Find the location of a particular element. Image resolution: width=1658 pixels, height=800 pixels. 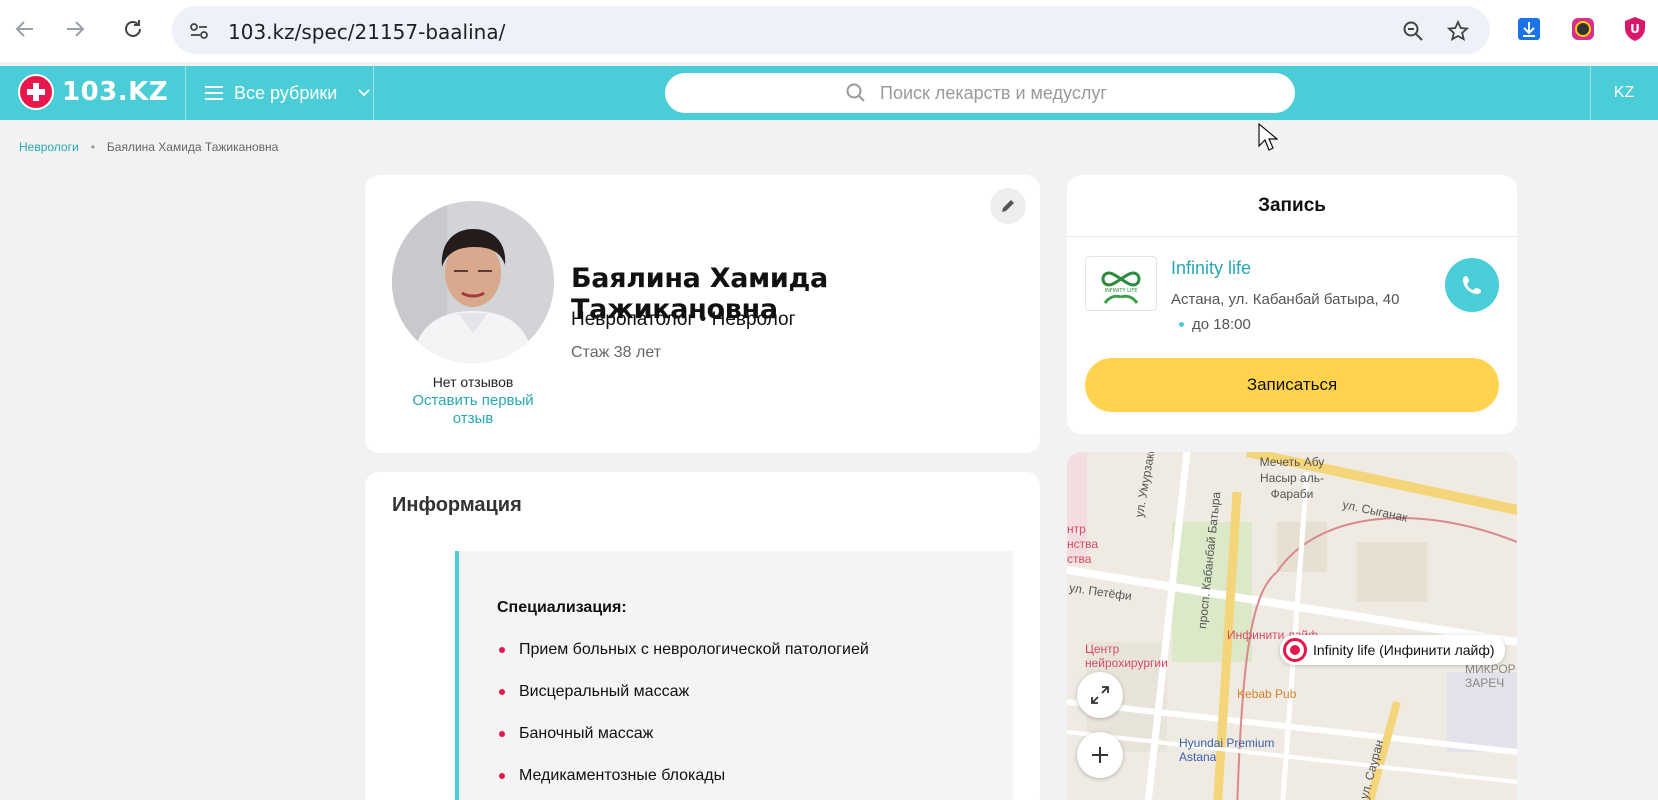

leave-first-review-link: Оставить первый отзыв is located at coordinates (473, 410).